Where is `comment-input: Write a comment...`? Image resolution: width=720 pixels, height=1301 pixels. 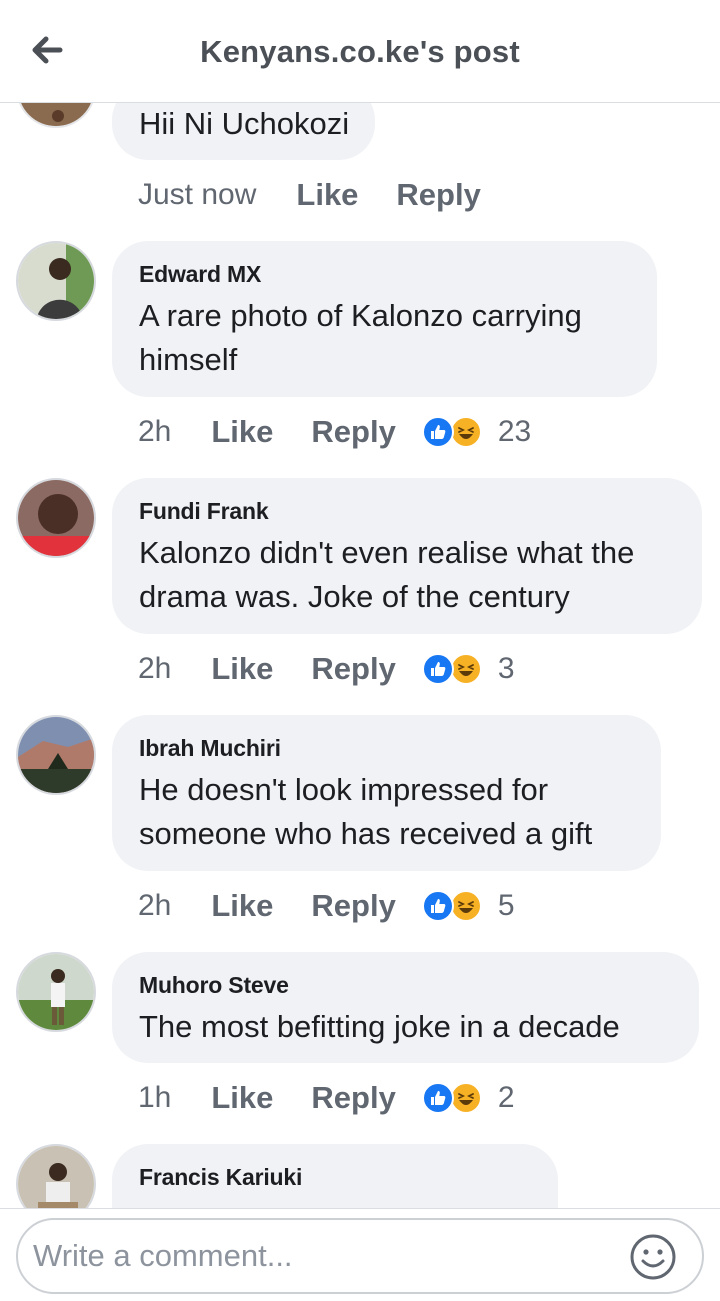
comment-input: Write a comment... is located at coordinates (360, 1256).